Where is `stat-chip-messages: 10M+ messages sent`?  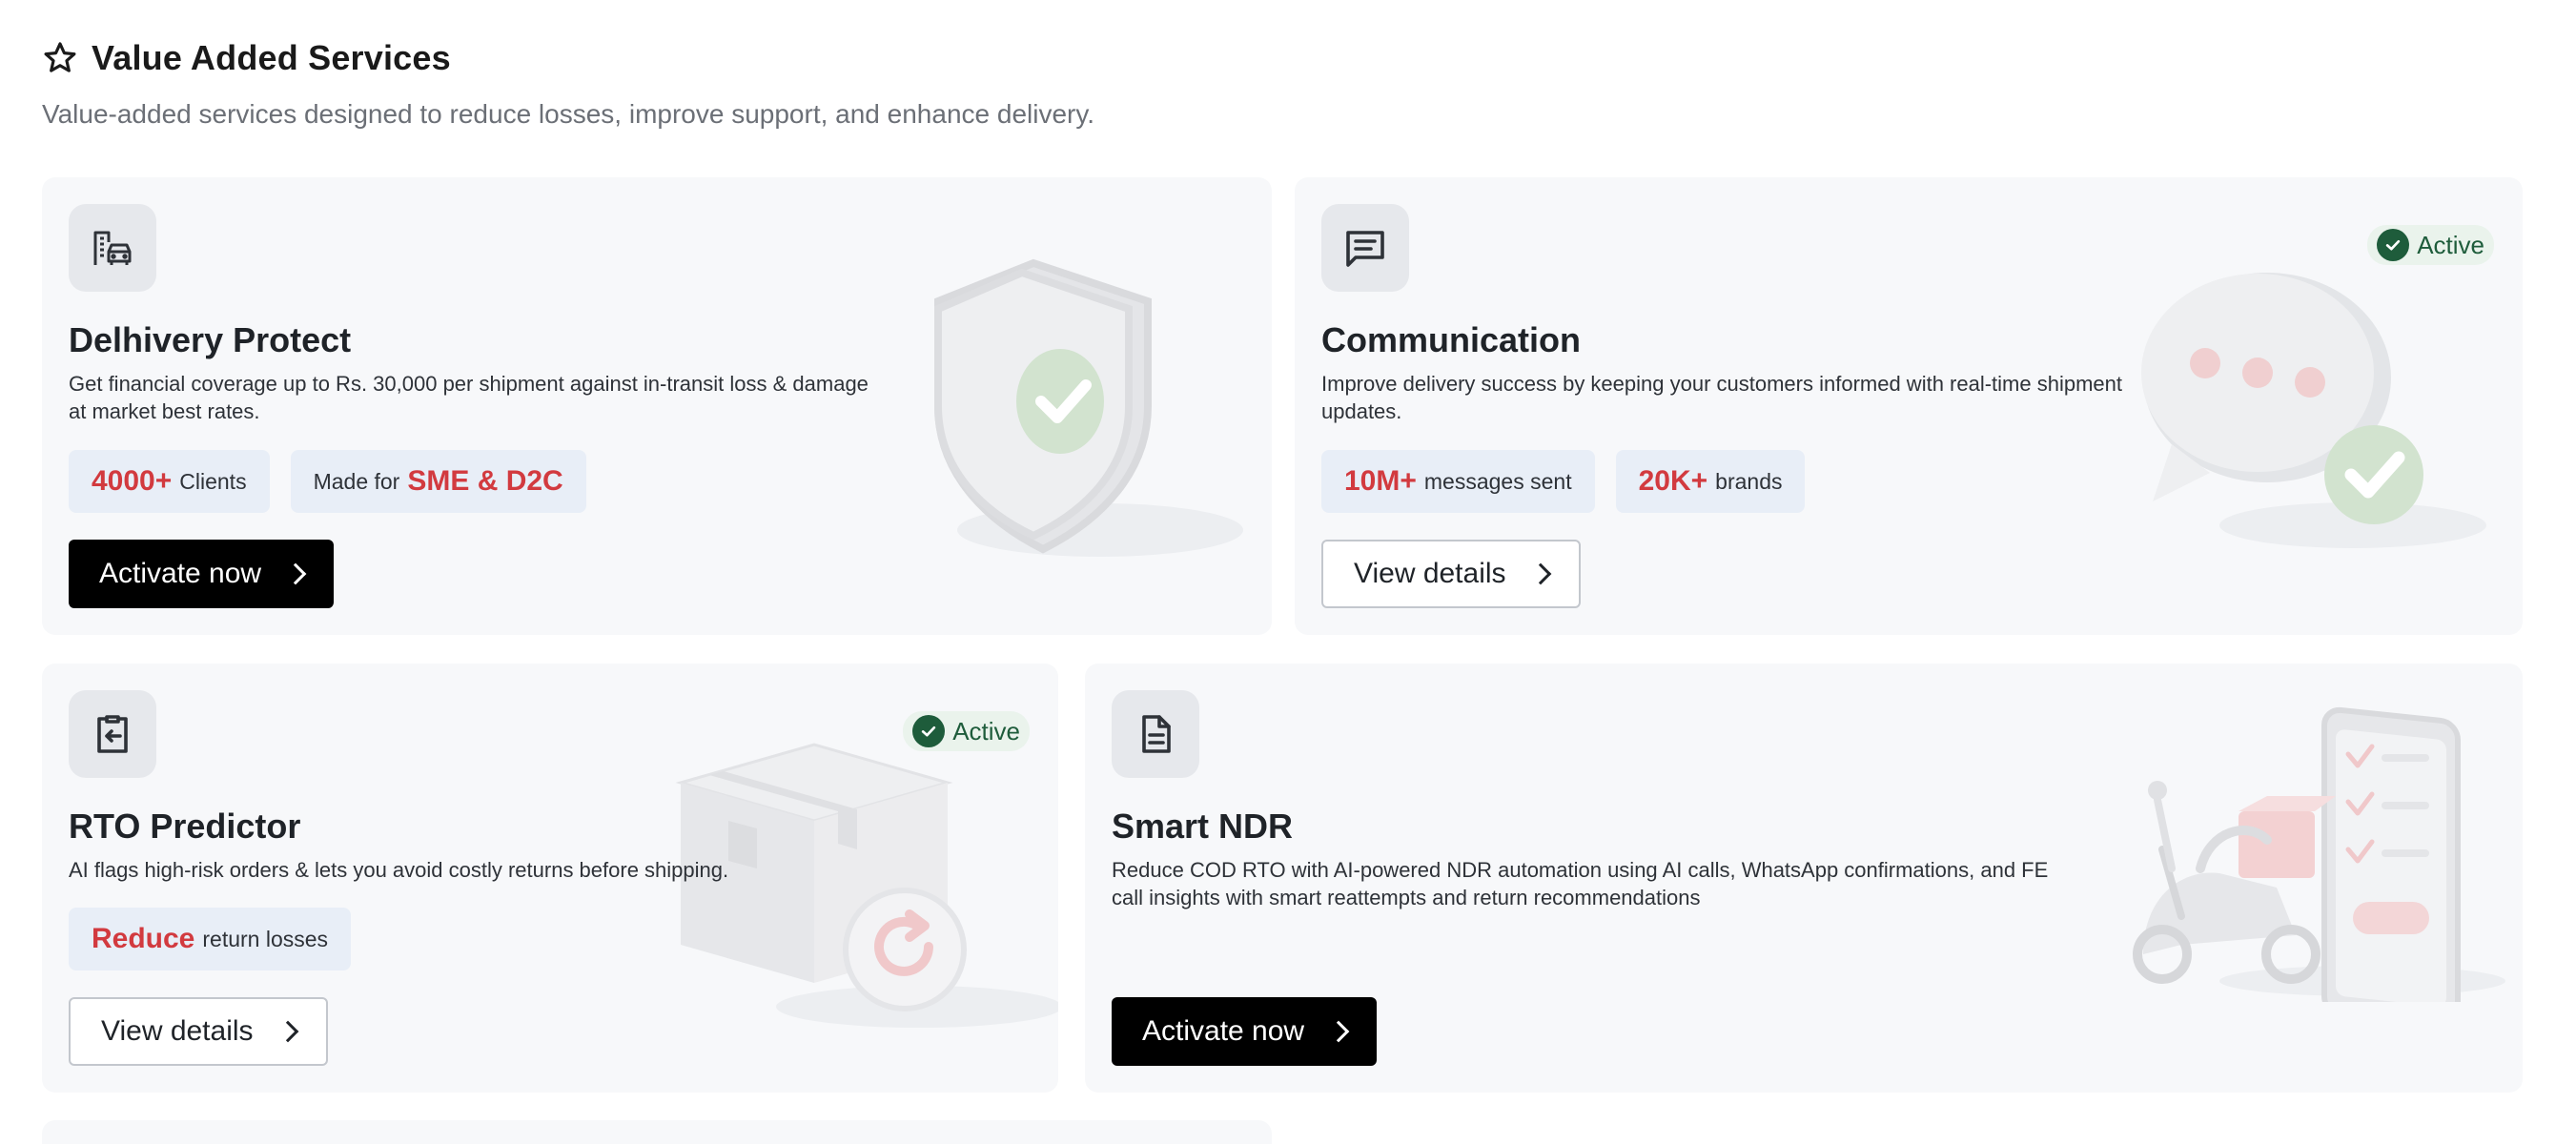 stat-chip-messages: 10M+ messages sent is located at coordinates (1458, 481).